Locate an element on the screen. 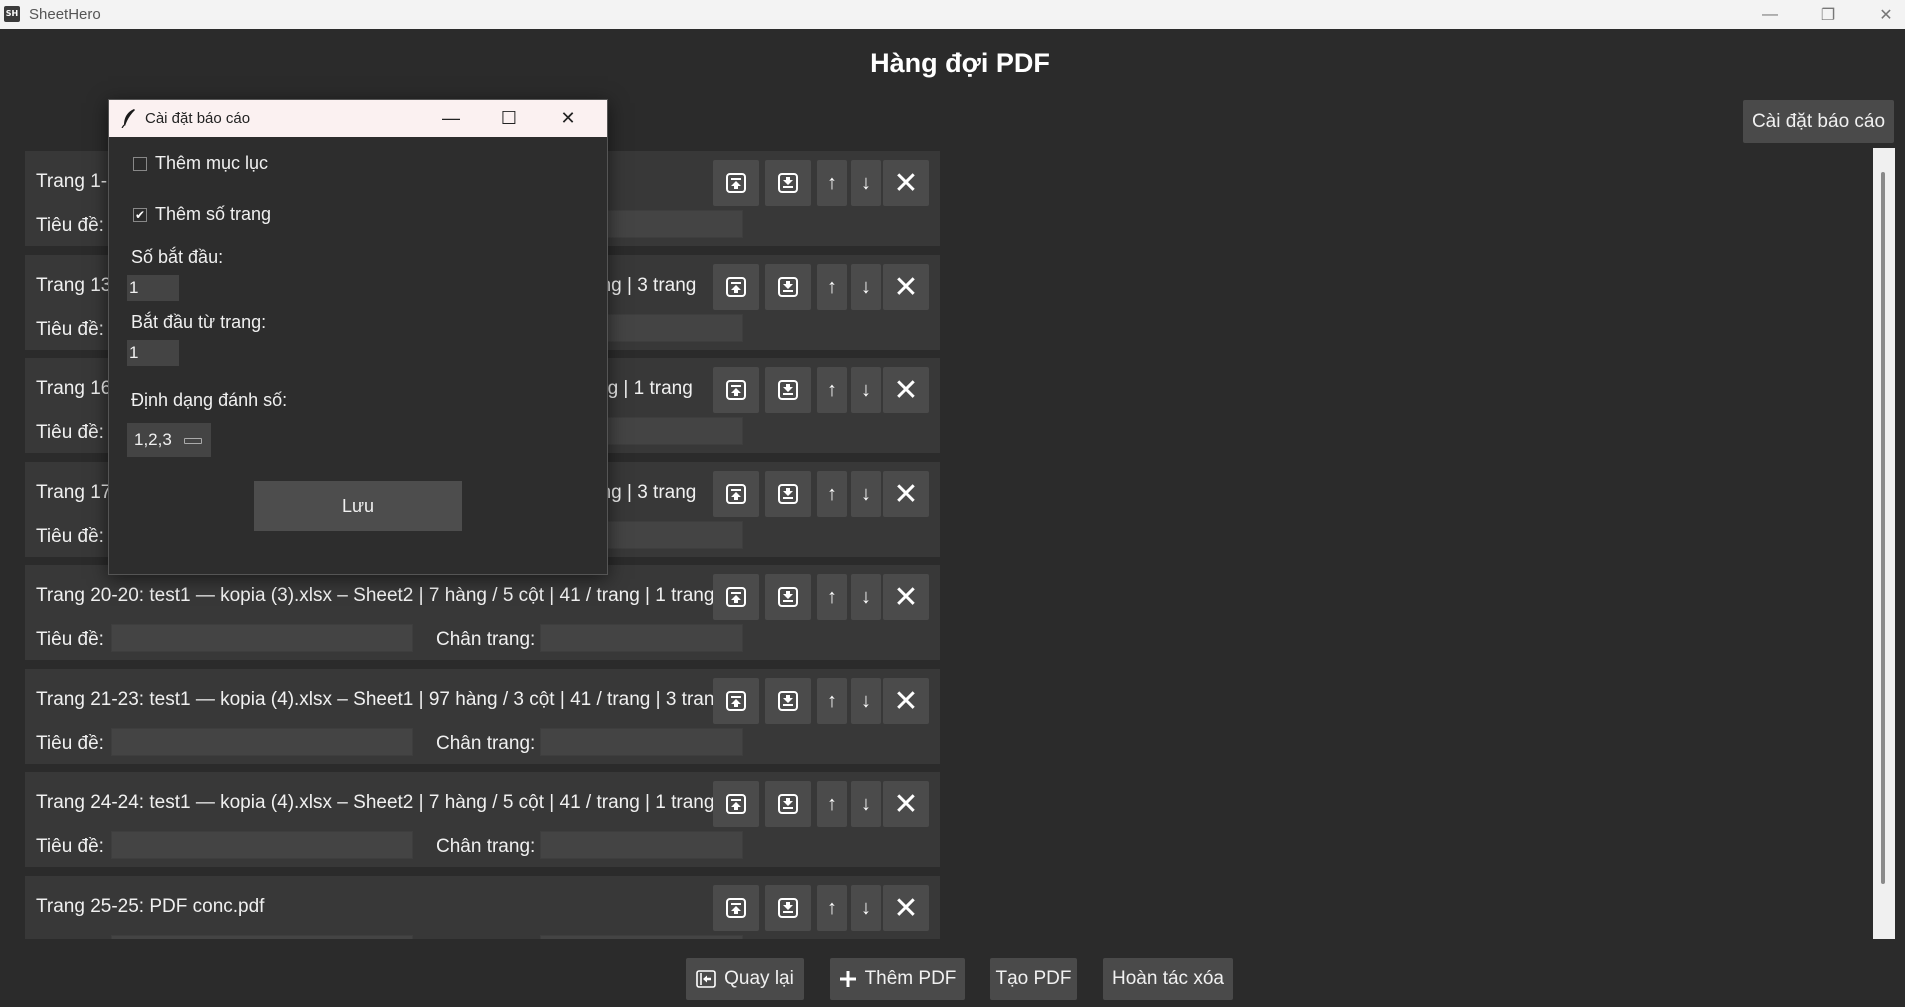 This screenshot has height=1007, width=1905. scrollbar-thumb is located at coordinates (1883, 528).